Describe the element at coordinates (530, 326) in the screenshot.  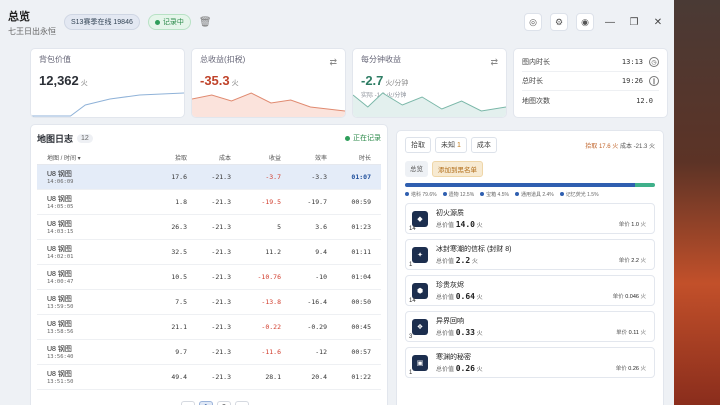
I see `drop-item: ❖ 3 异界回响 总价值 0.33 火单价 0.11 火` at that location.